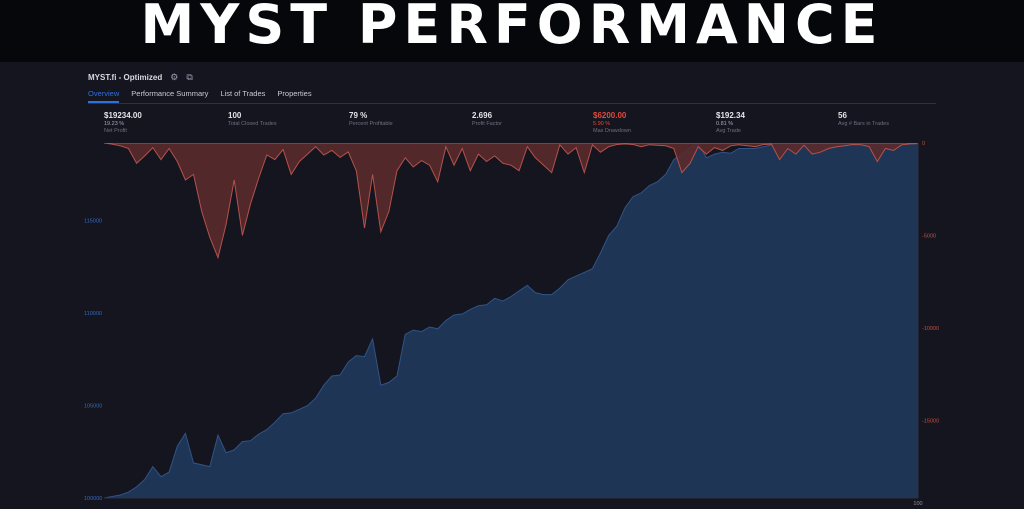 This screenshot has height=509, width=1024. Describe the element at coordinates (93, 222) in the screenshot. I see `left-axis-tick-label: 115000` at that location.